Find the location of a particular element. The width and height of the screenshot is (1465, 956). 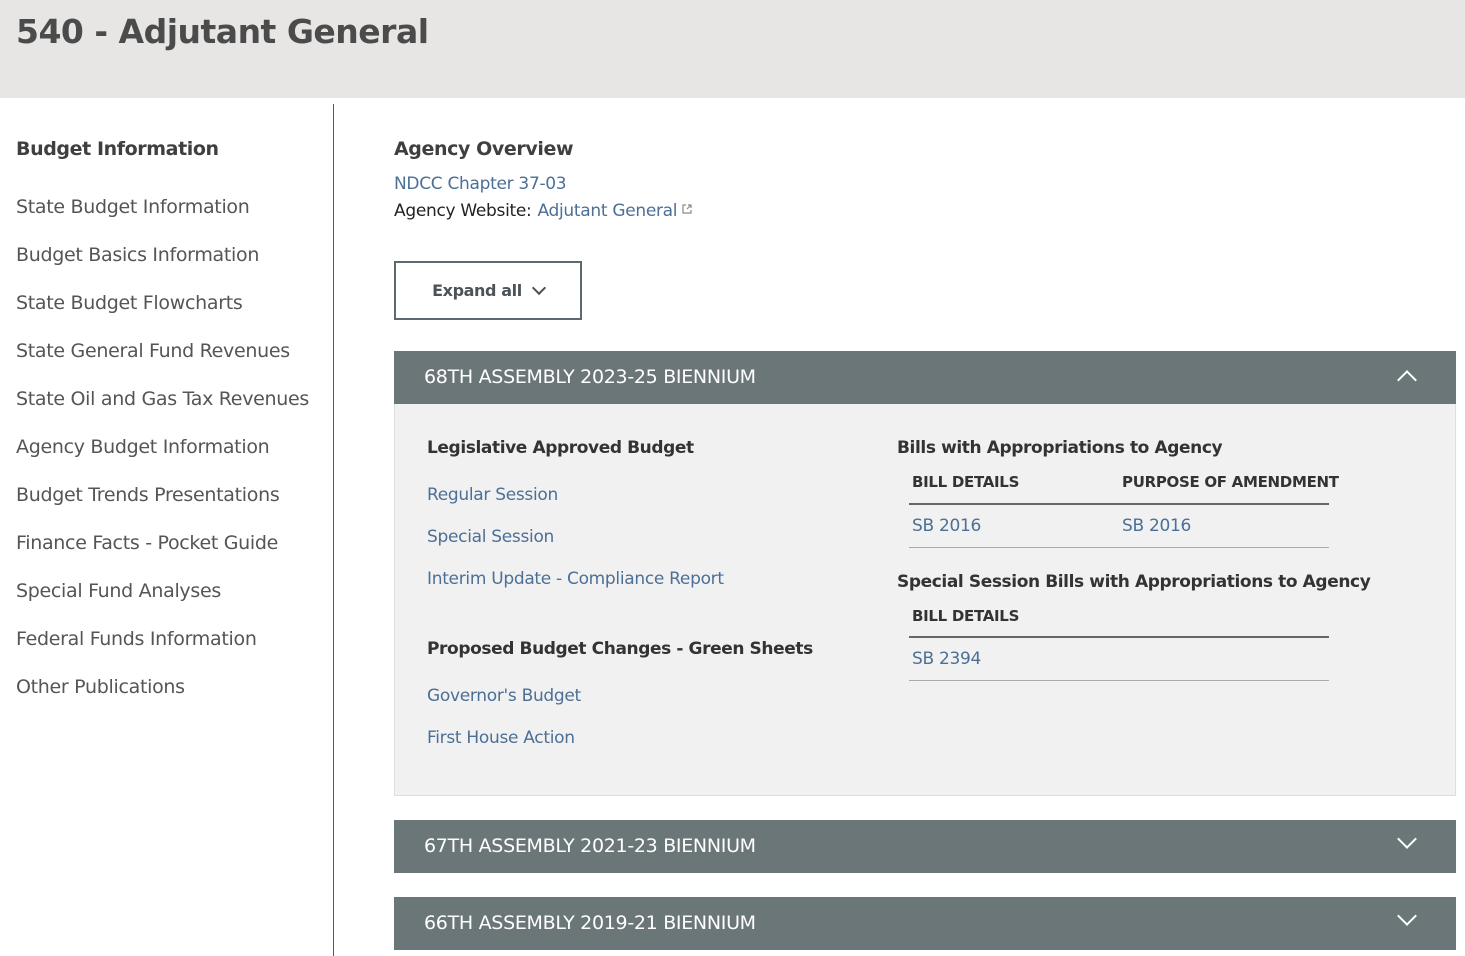

legislative-approved-budget-title: Legislative Approved Budget is located at coordinates (560, 448).